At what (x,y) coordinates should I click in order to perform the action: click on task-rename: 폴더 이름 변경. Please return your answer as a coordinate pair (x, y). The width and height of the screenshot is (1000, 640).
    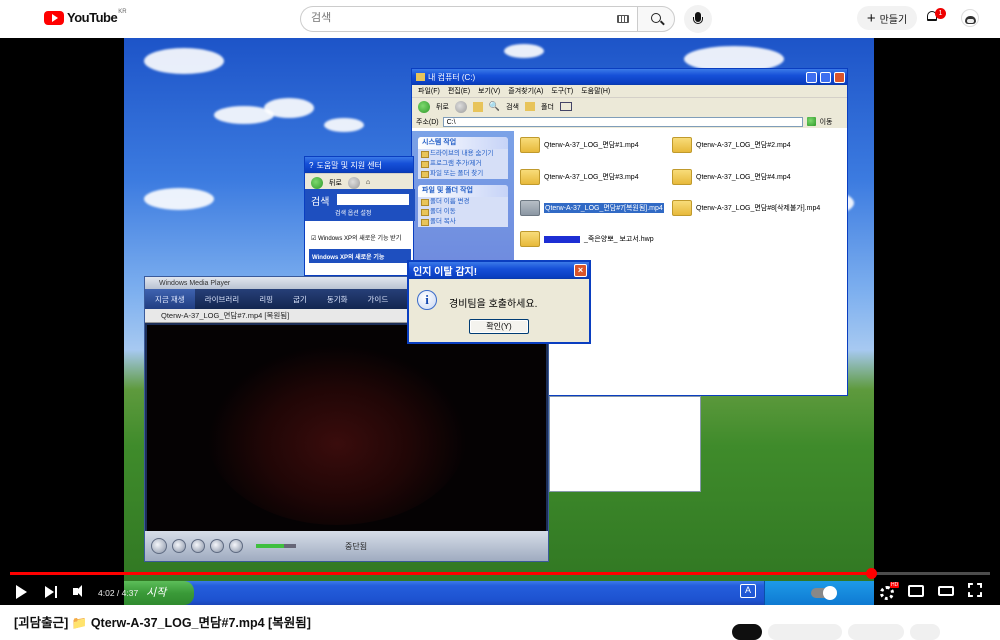
    Looking at the image, I should click on (463, 202).